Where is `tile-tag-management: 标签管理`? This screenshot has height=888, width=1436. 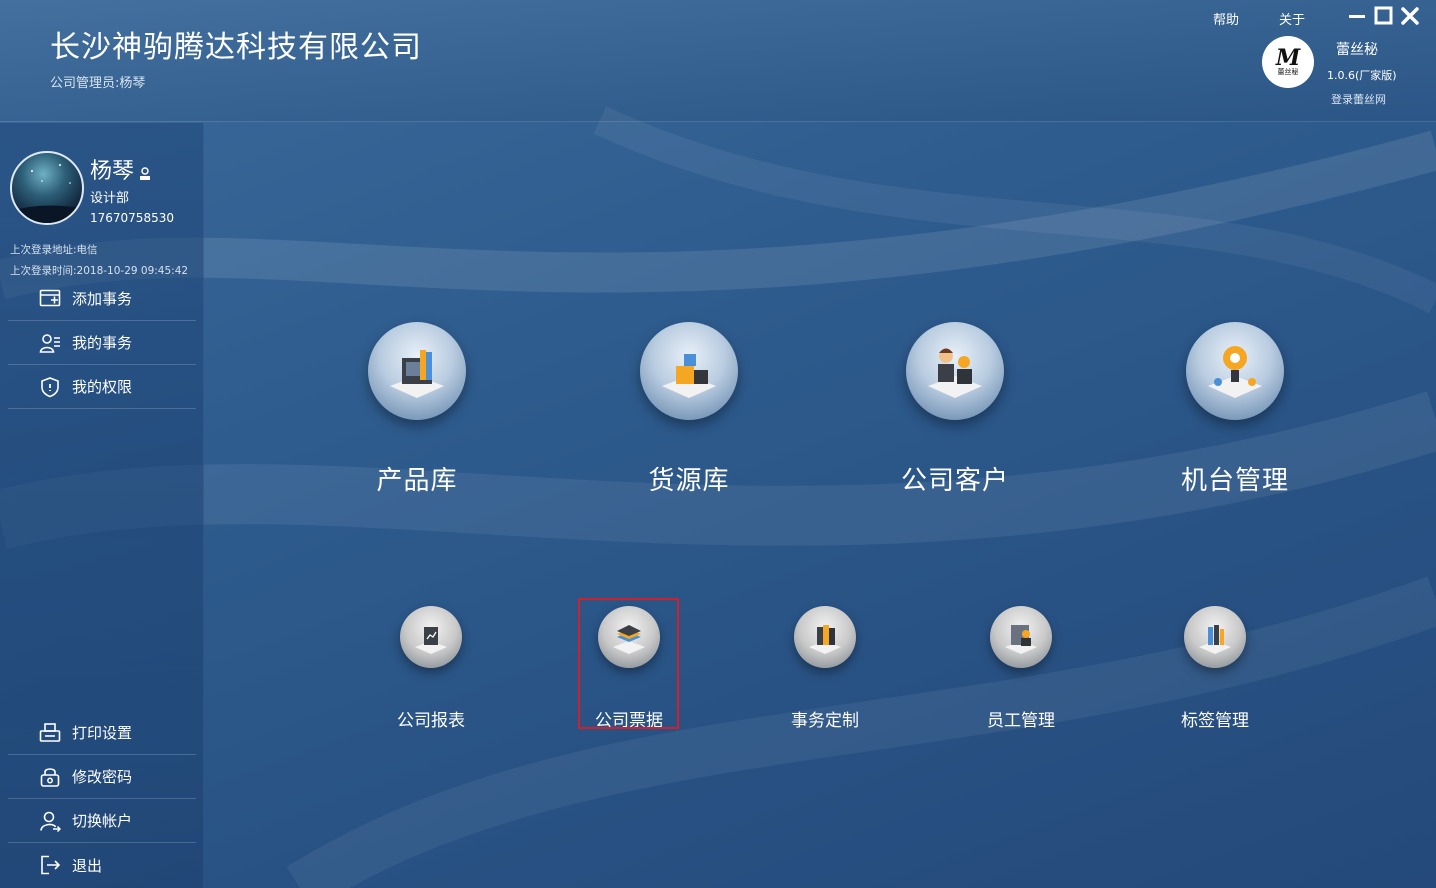 tile-tag-management: 标签管理 is located at coordinates (1215, 668).